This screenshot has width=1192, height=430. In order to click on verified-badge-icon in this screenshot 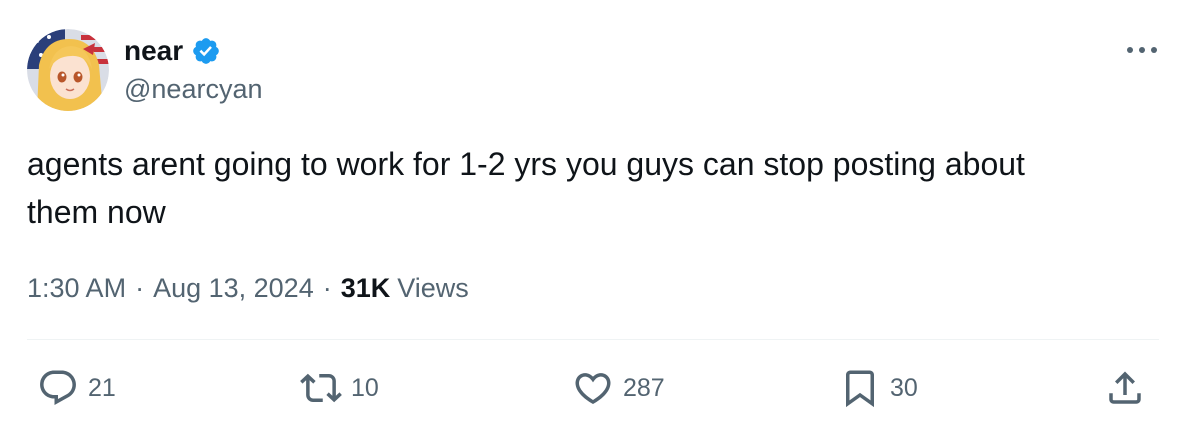, I will do `click(206, 51)`.